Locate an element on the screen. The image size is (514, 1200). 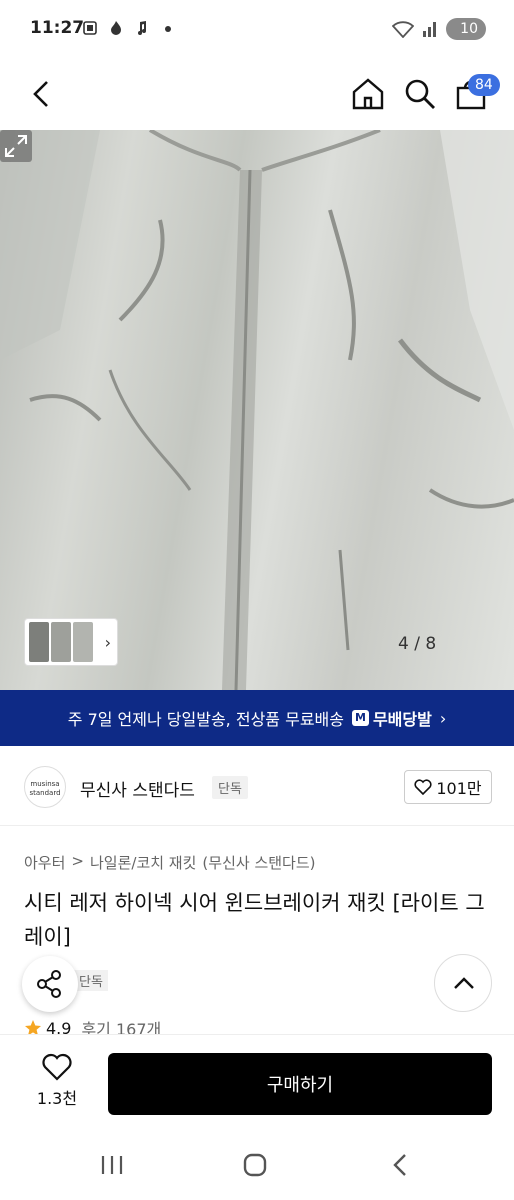
home-icon is located at coordinates (368, 94).